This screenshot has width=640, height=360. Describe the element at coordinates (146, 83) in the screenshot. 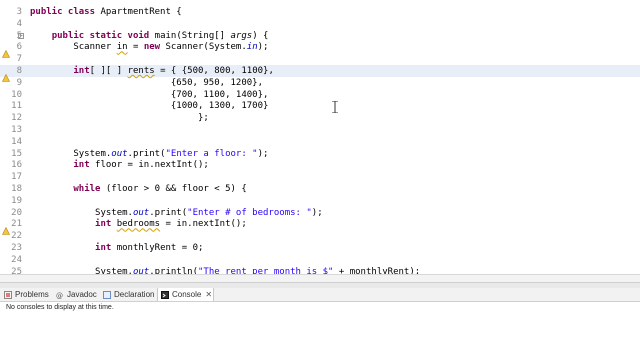

I see `code-text: {650, 950, 1200},` at that location.